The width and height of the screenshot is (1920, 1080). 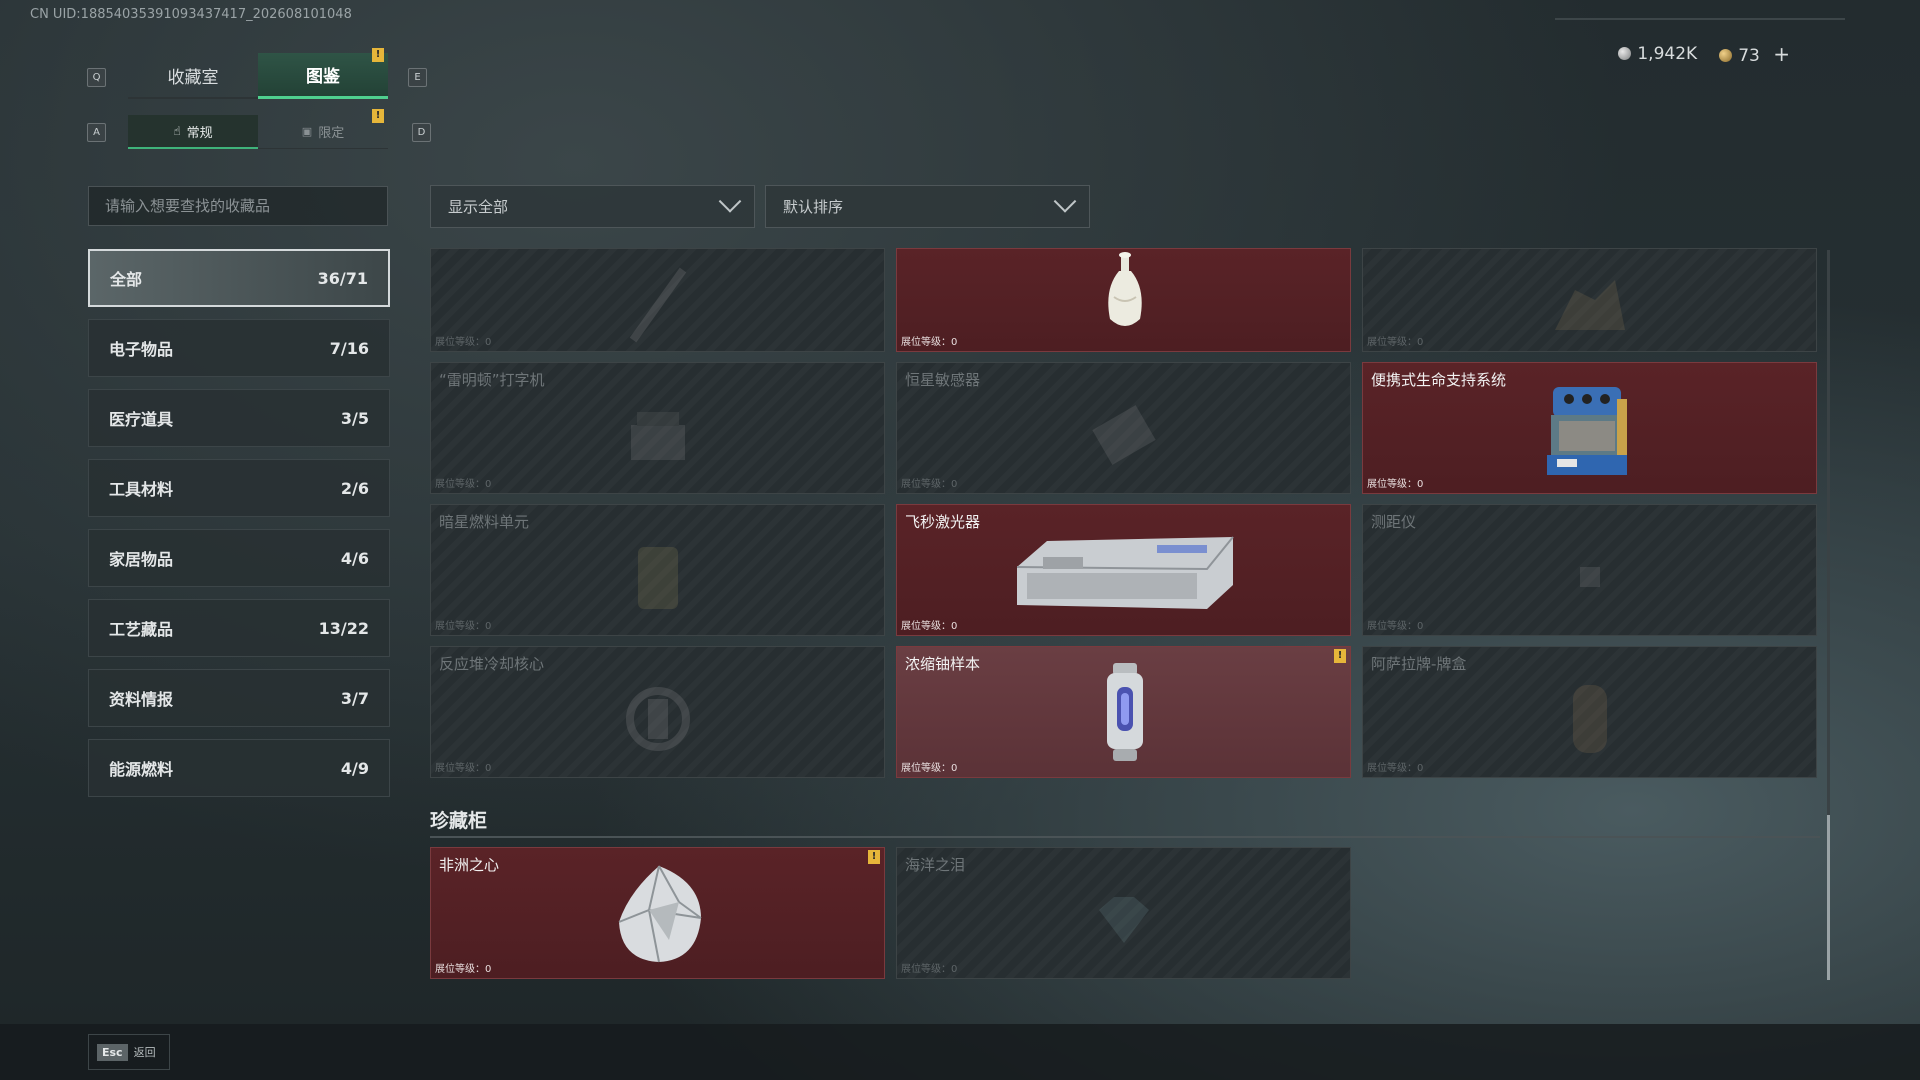 I want to click on category-label: 资料情报, so click(x=141, y=699).